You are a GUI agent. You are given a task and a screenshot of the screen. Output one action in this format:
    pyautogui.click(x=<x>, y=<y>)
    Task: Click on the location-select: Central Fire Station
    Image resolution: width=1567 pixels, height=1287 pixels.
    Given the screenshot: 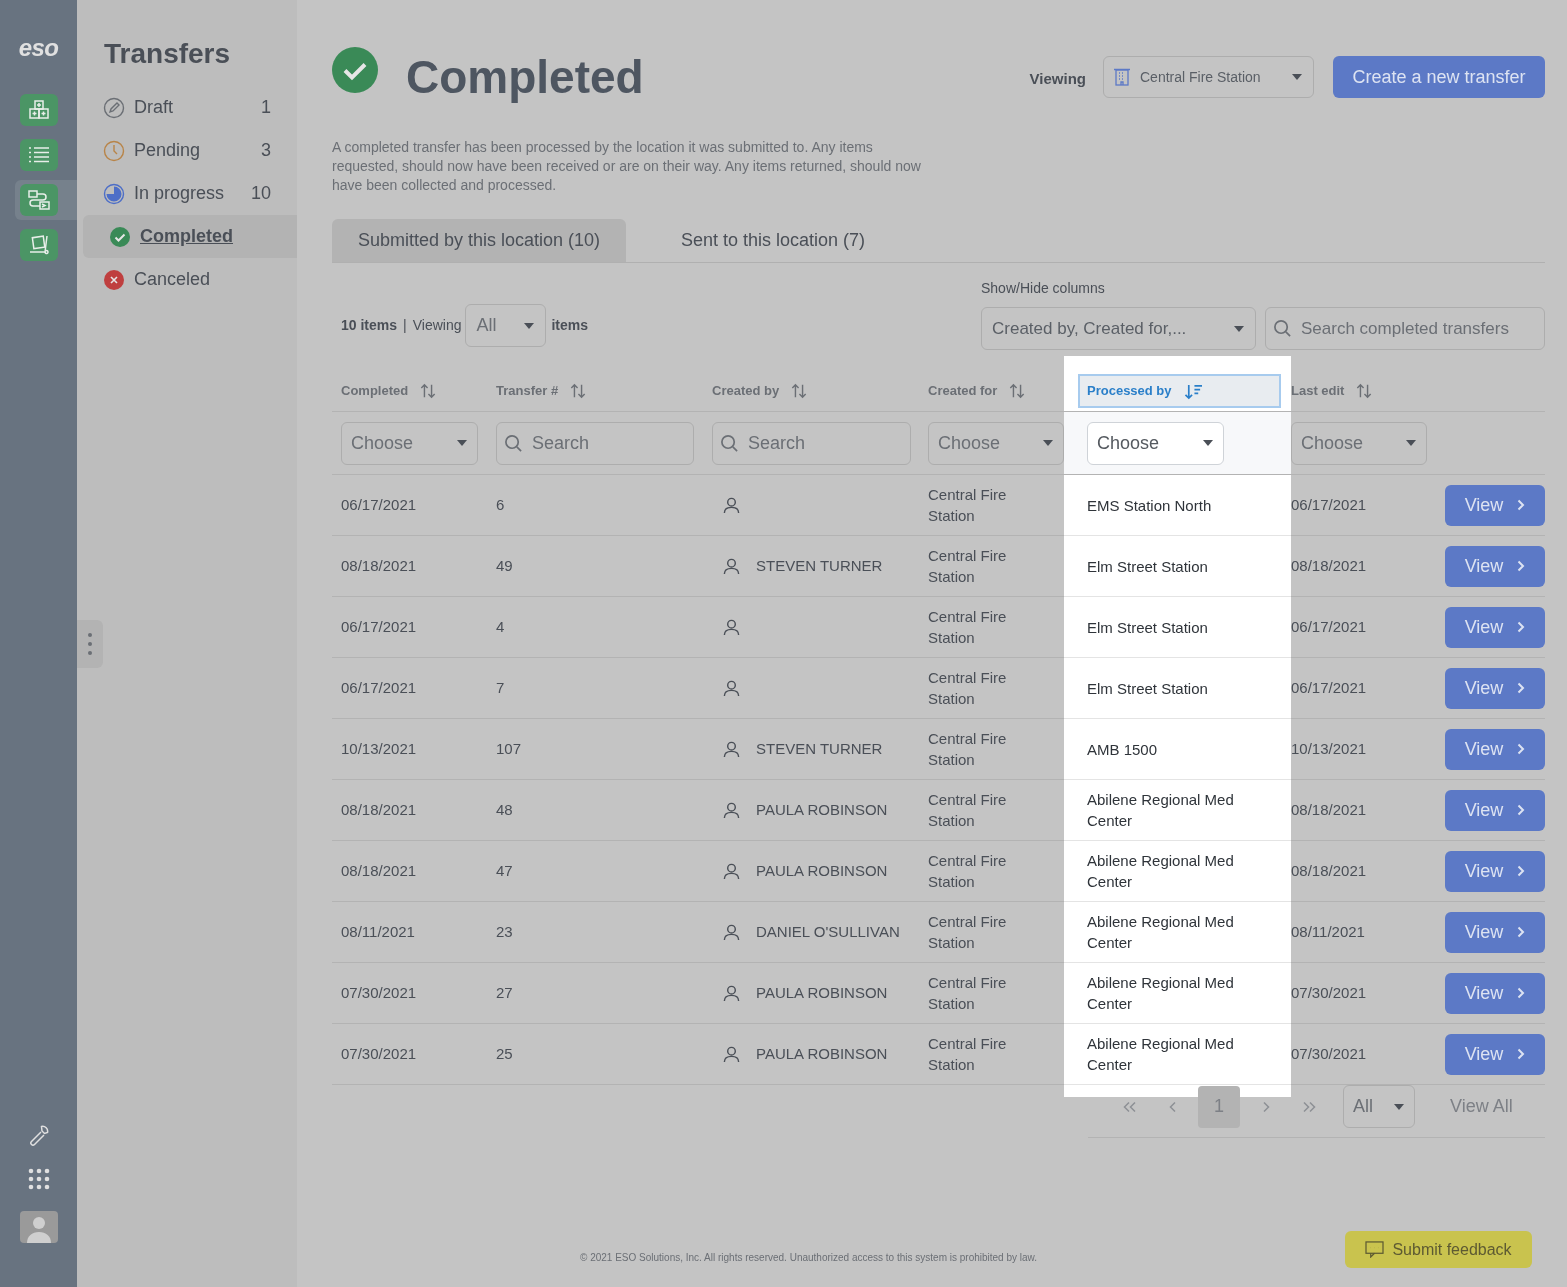 What is the action you would take?
    pyautogui.click(x=1208, y=77)
    